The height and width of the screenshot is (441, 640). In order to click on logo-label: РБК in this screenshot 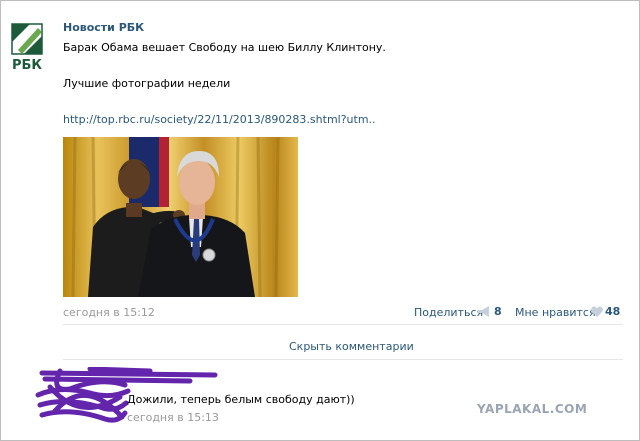, I will do `click(27, 65)`.